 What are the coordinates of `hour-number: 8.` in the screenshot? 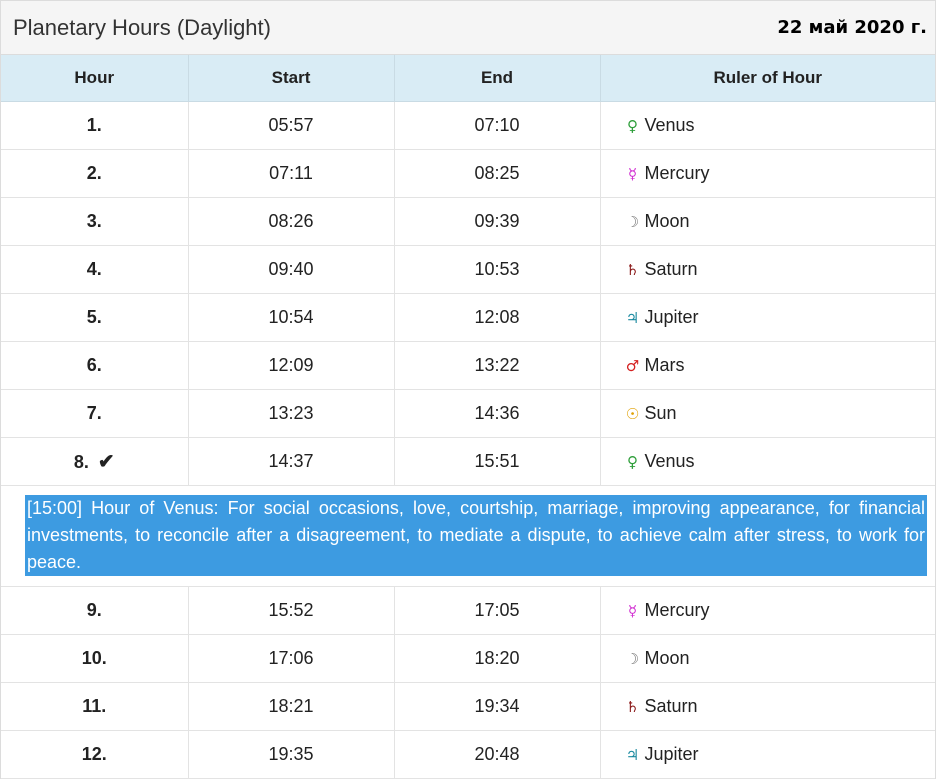 It's located at (81, 461).